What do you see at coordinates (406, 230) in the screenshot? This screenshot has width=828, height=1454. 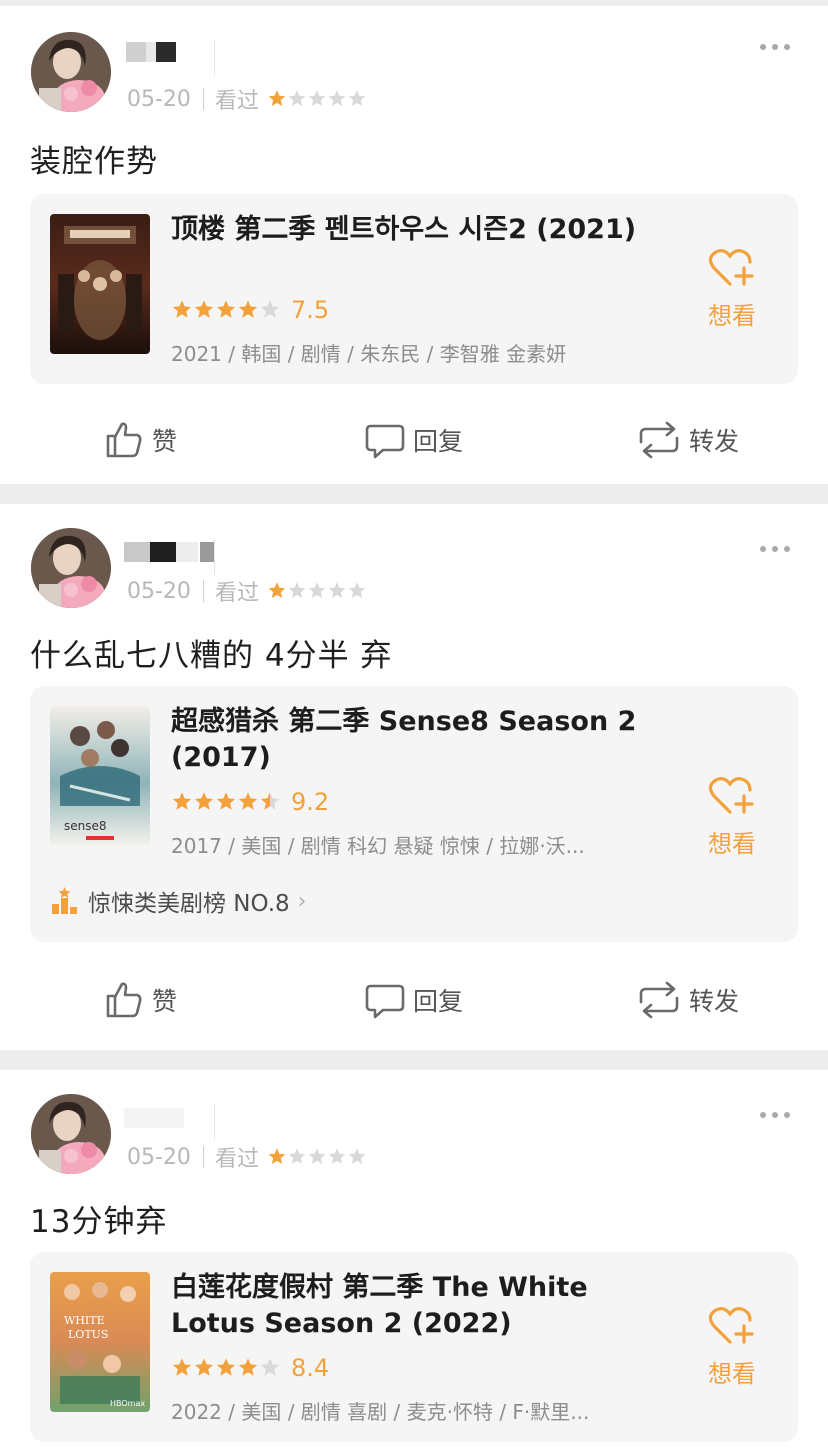 I see `movie-title: 顶楼 第二季 펜트하우스 시즌2 (2021)` at bounding box center [406, 230].